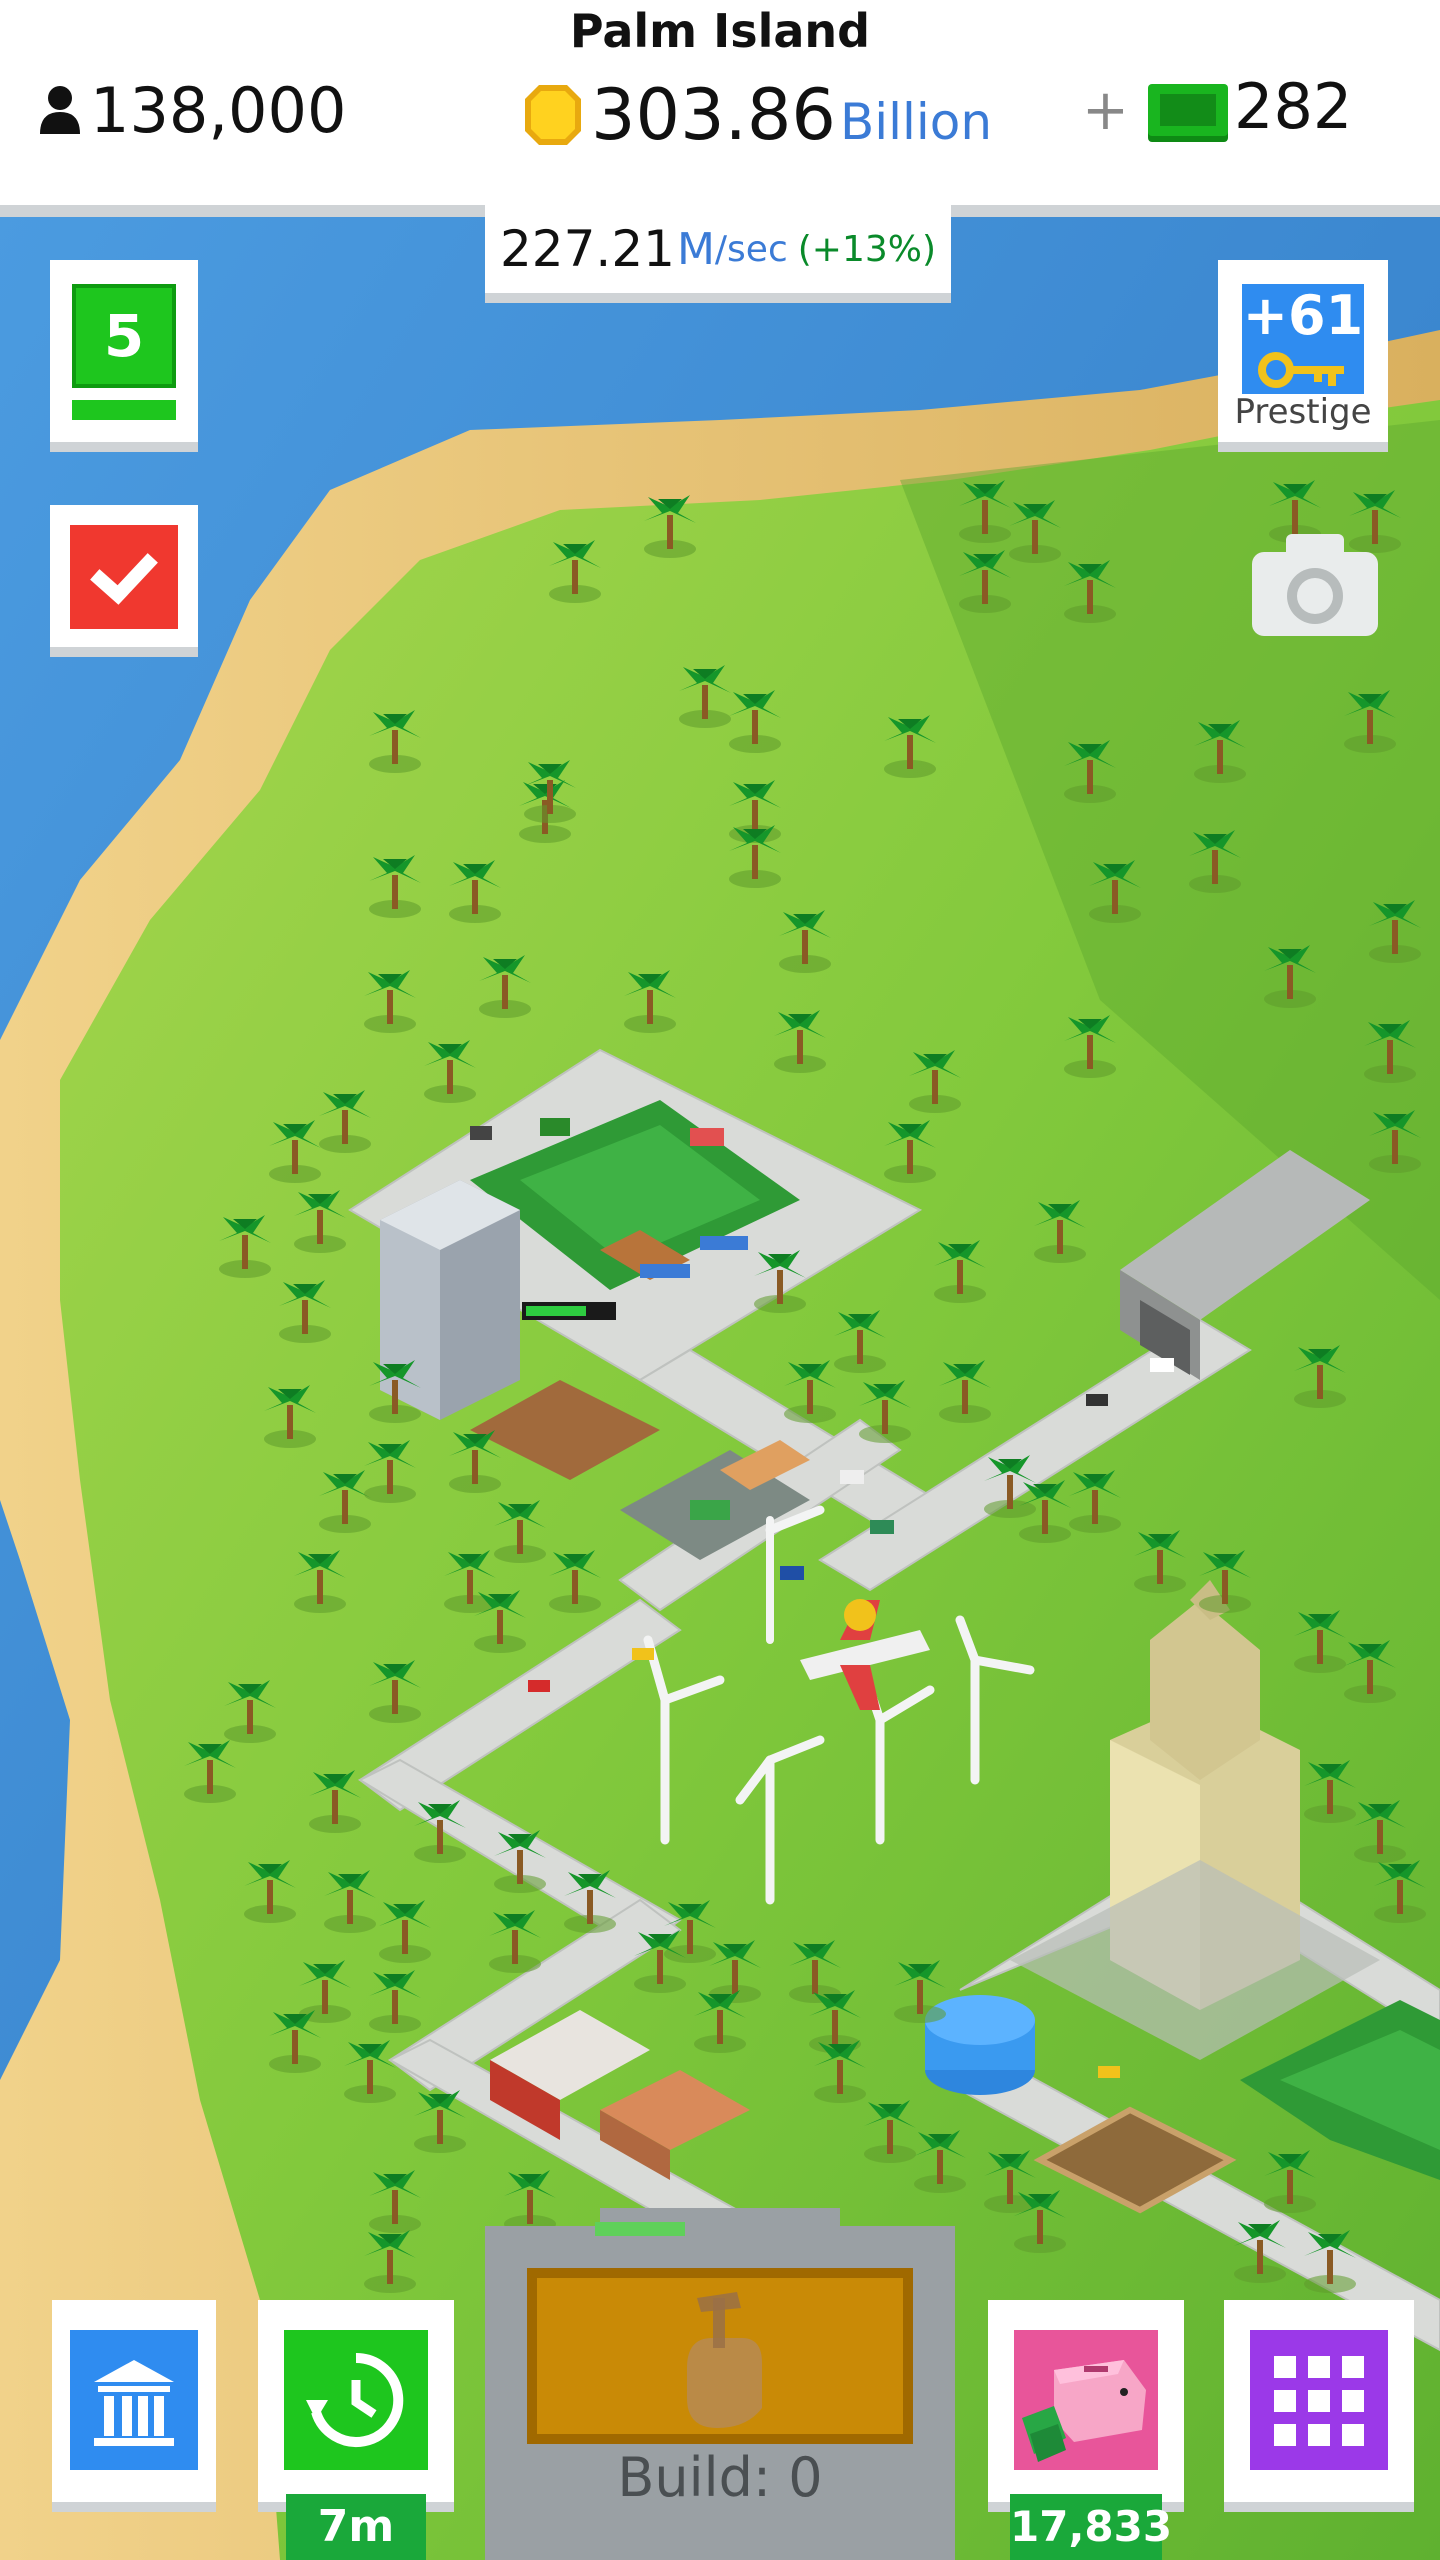 This screenshot has height=2560, width=1440. I want to click on money-counter: 303.86 Billion, so click(758, 115).